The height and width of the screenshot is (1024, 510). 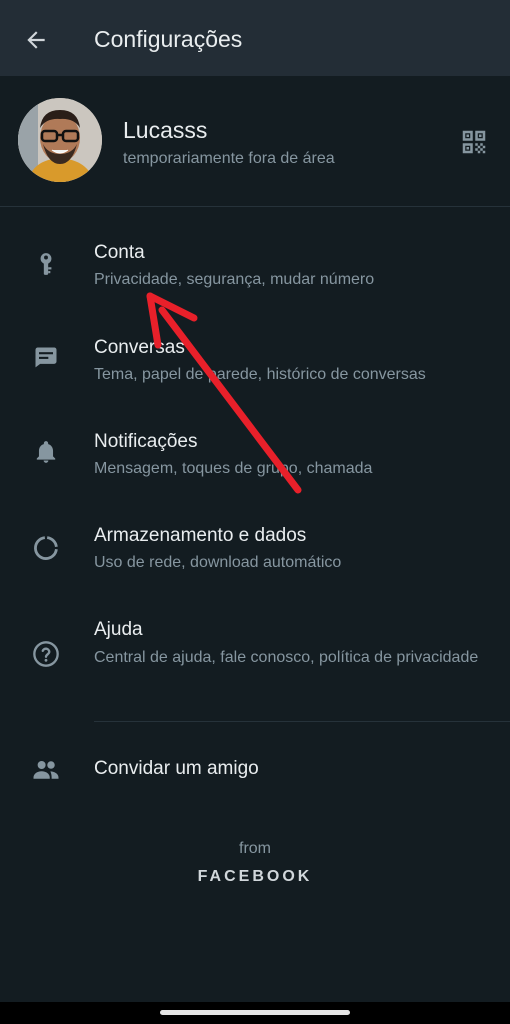 I want to click on profile-status: temporariamente fora de área, so click(x=229, y=158).